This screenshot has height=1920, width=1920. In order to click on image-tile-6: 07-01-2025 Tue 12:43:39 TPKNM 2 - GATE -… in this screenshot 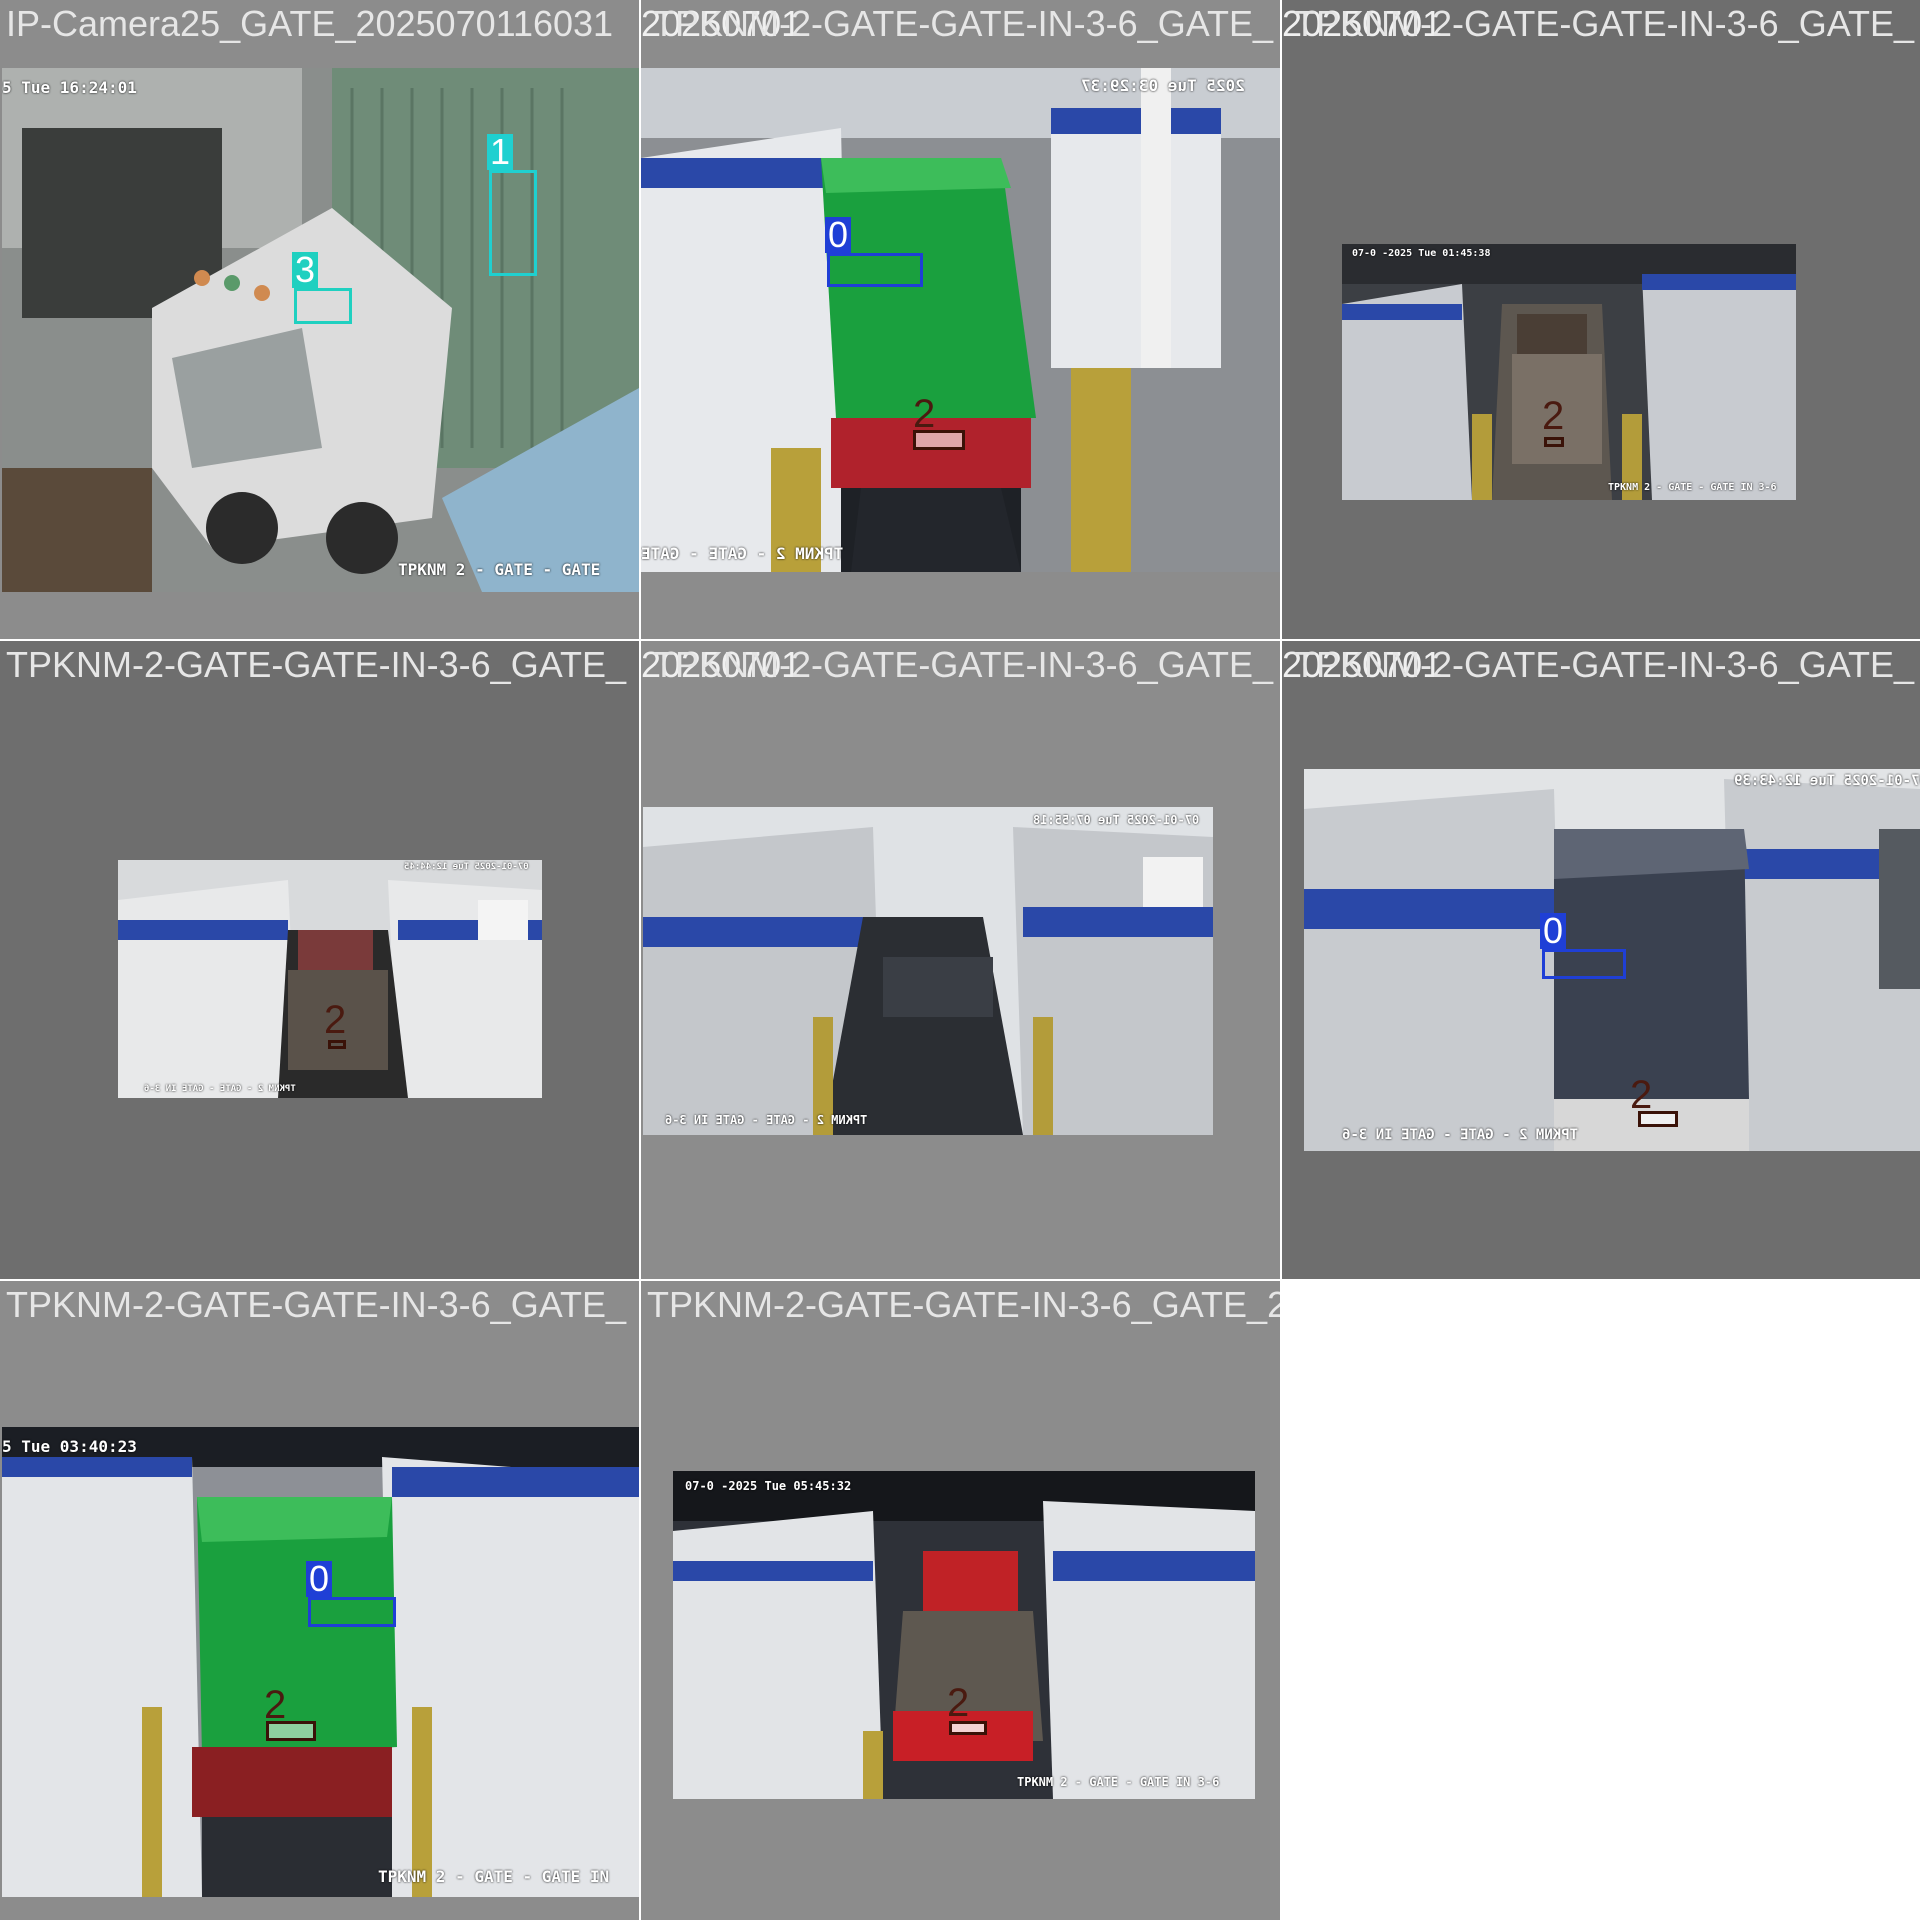, I will do `click(1601, 960)`.